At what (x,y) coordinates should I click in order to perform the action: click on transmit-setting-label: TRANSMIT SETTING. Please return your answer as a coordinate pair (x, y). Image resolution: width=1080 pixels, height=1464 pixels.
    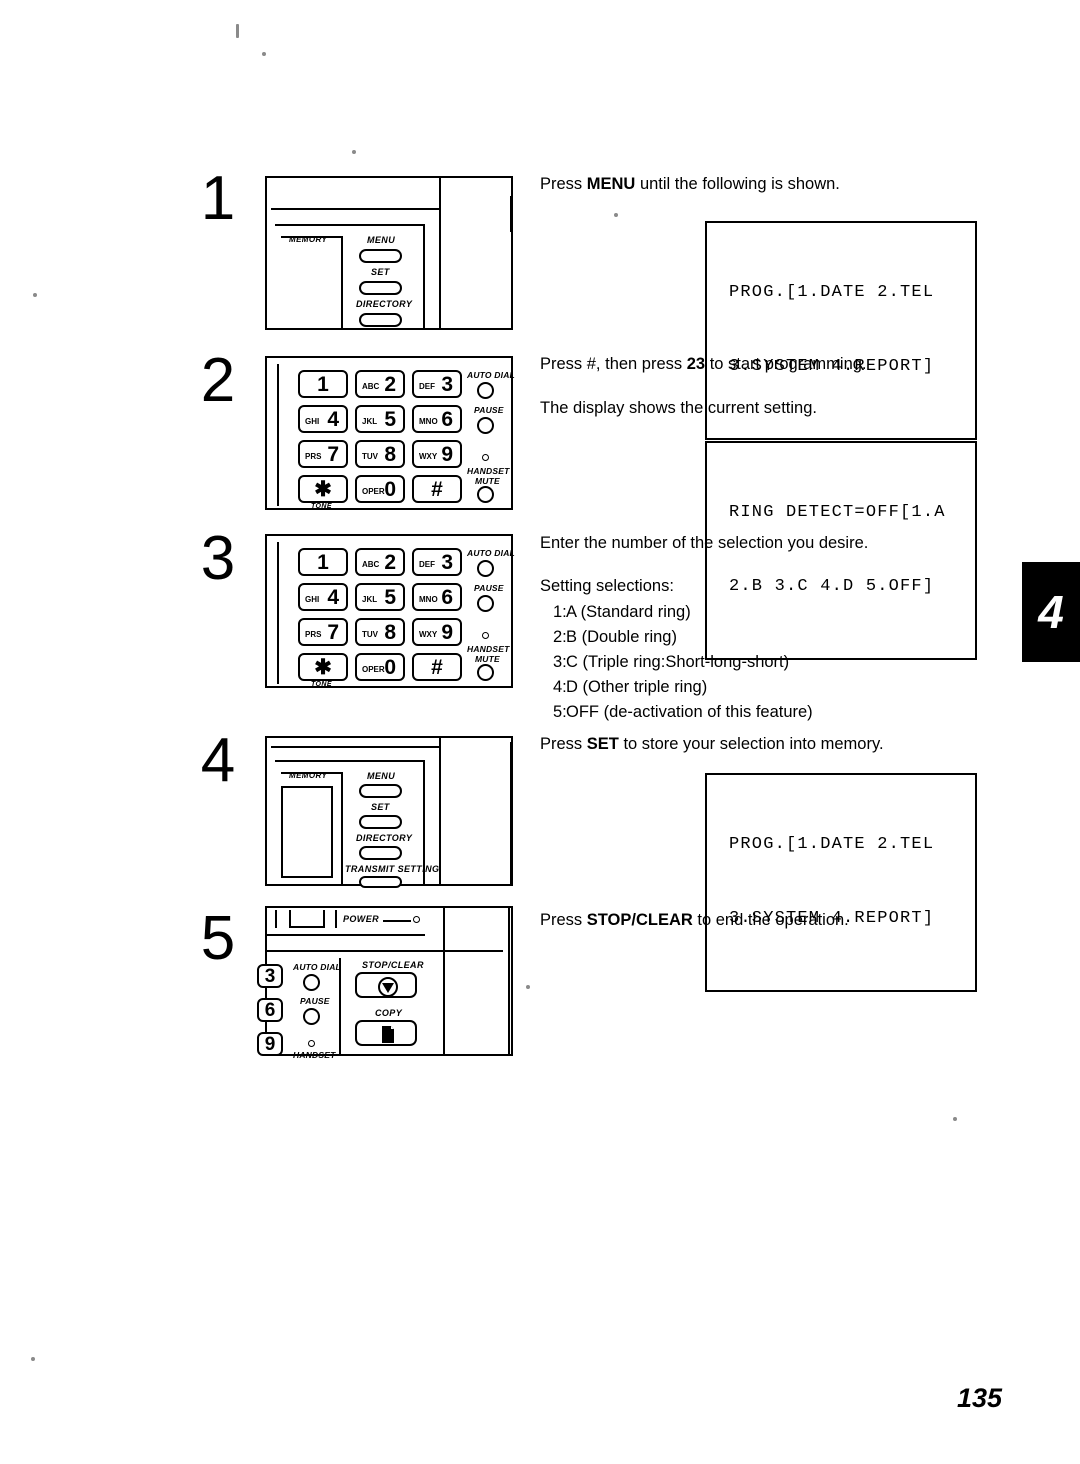
    Looking at the image, I should click on (392, 869).